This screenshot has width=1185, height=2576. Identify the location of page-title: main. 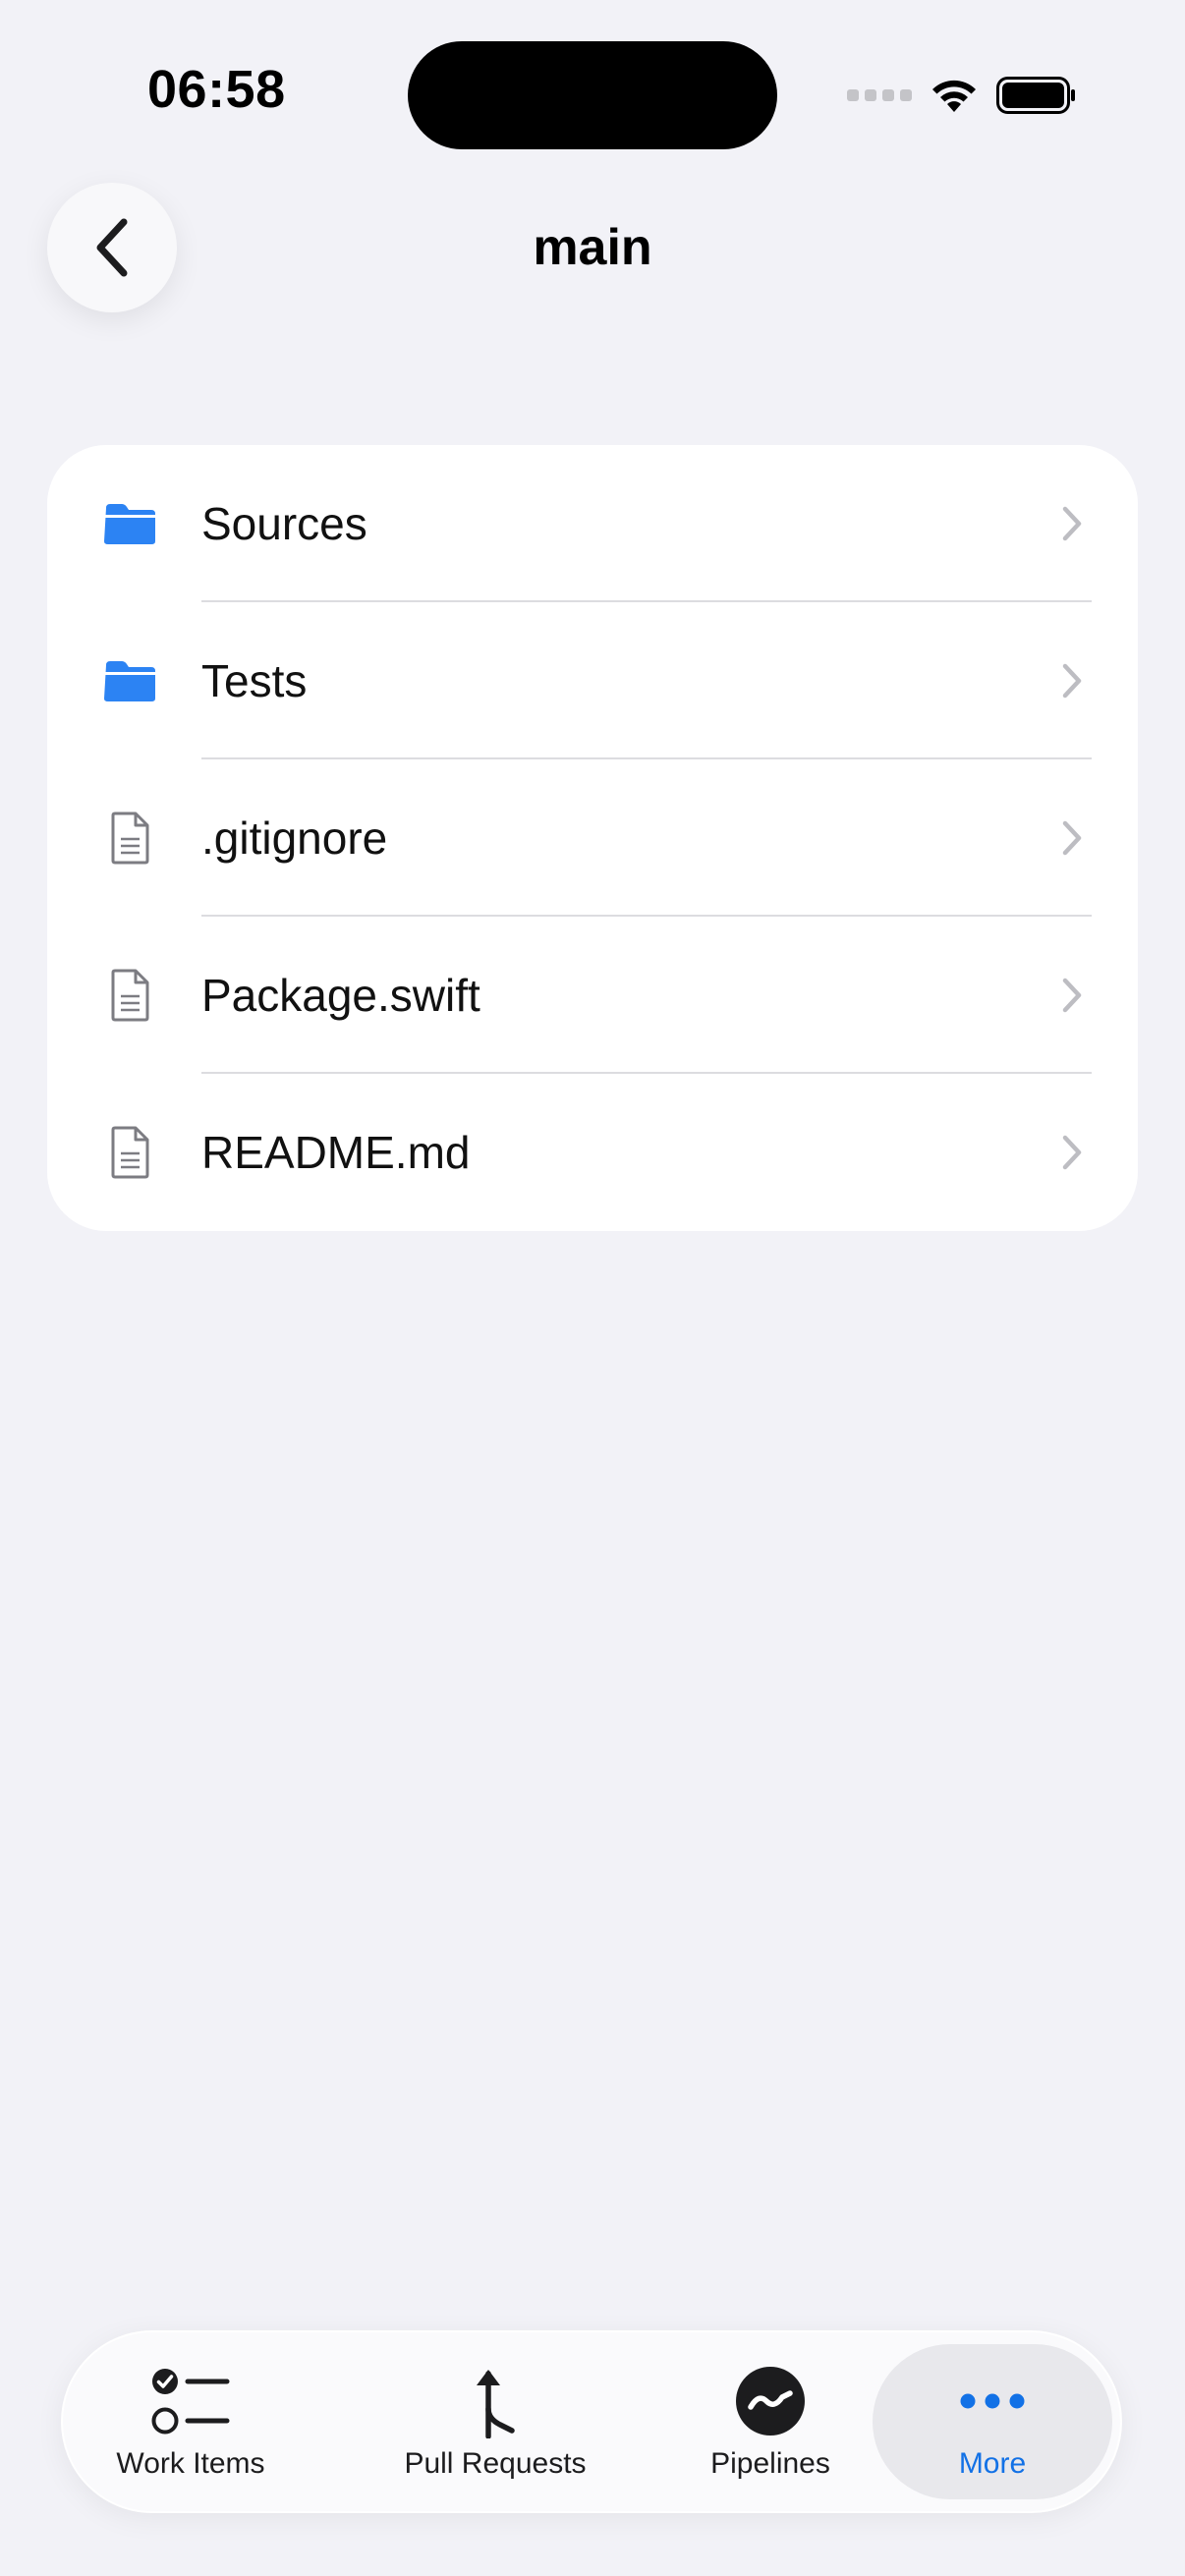
(592, 247).